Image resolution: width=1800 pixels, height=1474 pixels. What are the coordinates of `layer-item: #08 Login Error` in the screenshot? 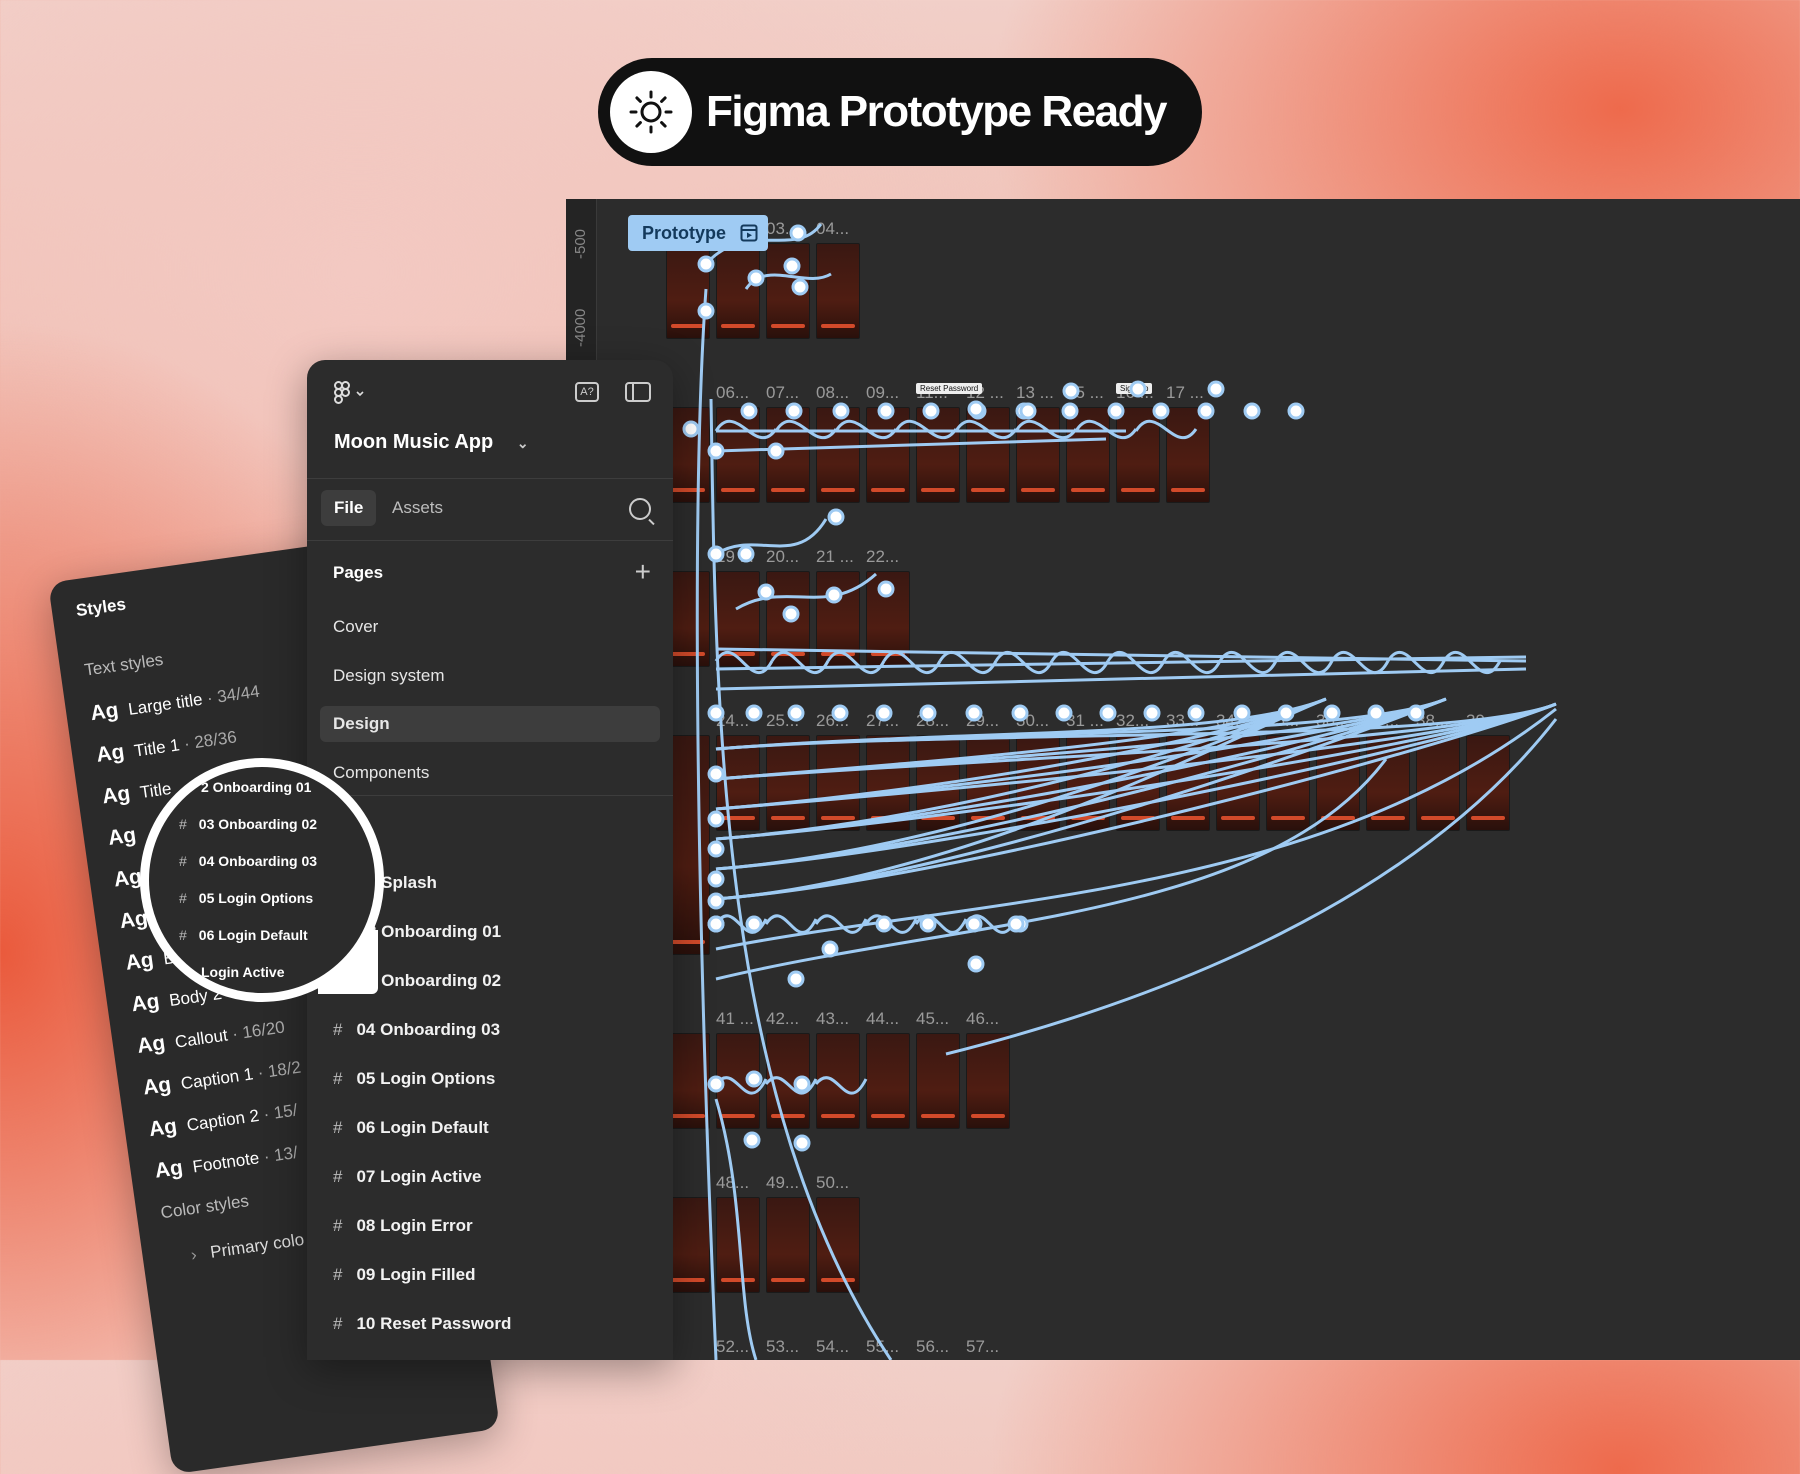 It's located at (403, 1226).